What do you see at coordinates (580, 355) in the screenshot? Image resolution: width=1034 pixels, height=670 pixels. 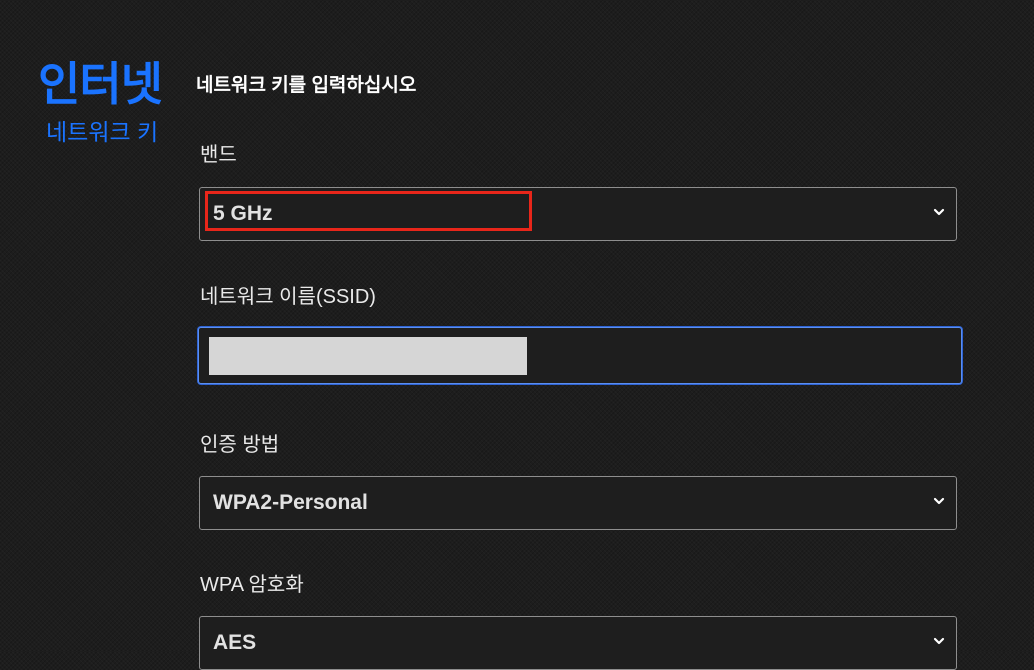 I see `ssid-input` at bounding box center [580, 355].